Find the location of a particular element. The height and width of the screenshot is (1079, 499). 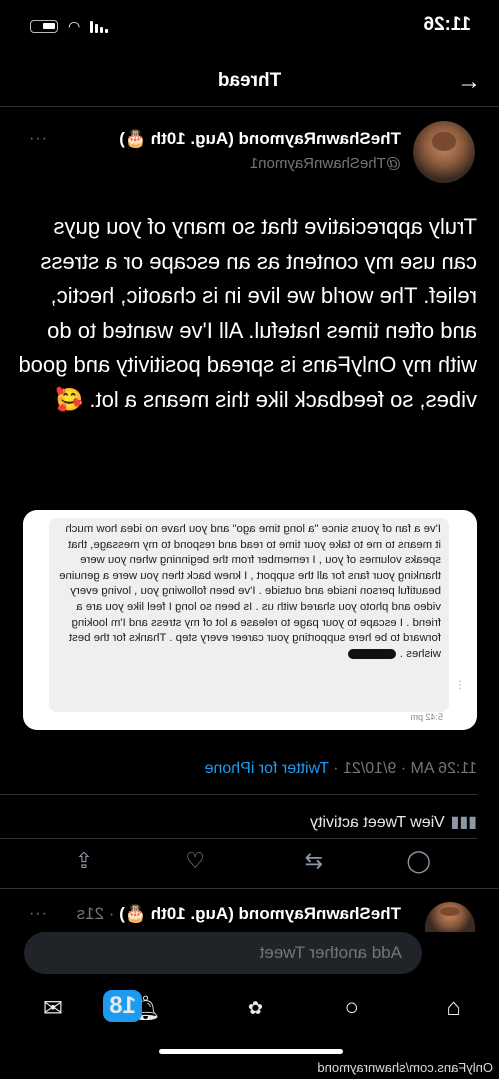

home-indicator is located at coordinates (251, 1051).